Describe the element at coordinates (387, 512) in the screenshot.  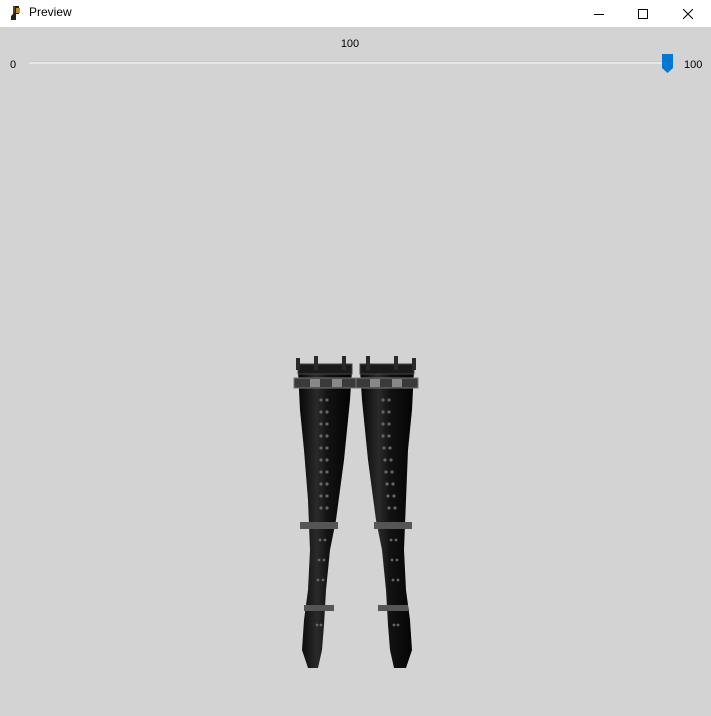
I see `right-boot` at that location.